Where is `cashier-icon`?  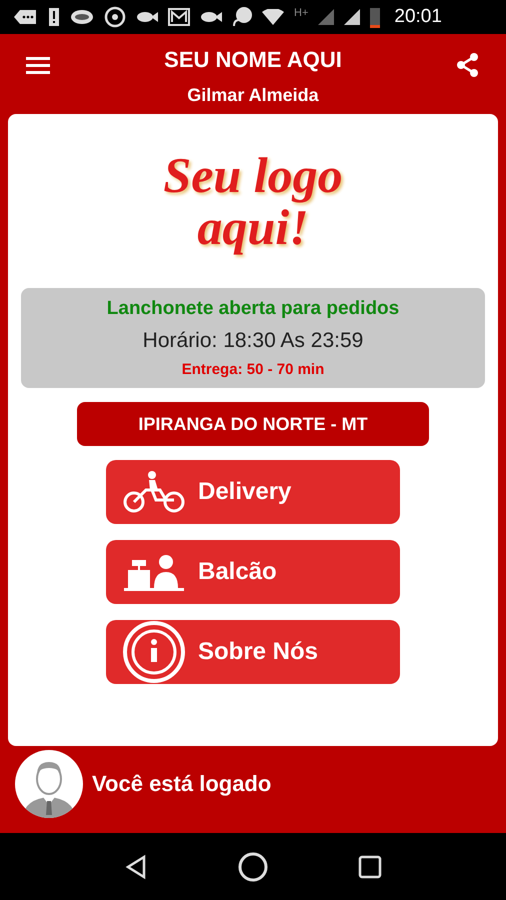
cashier-icon is located at coordinates (154, 572).